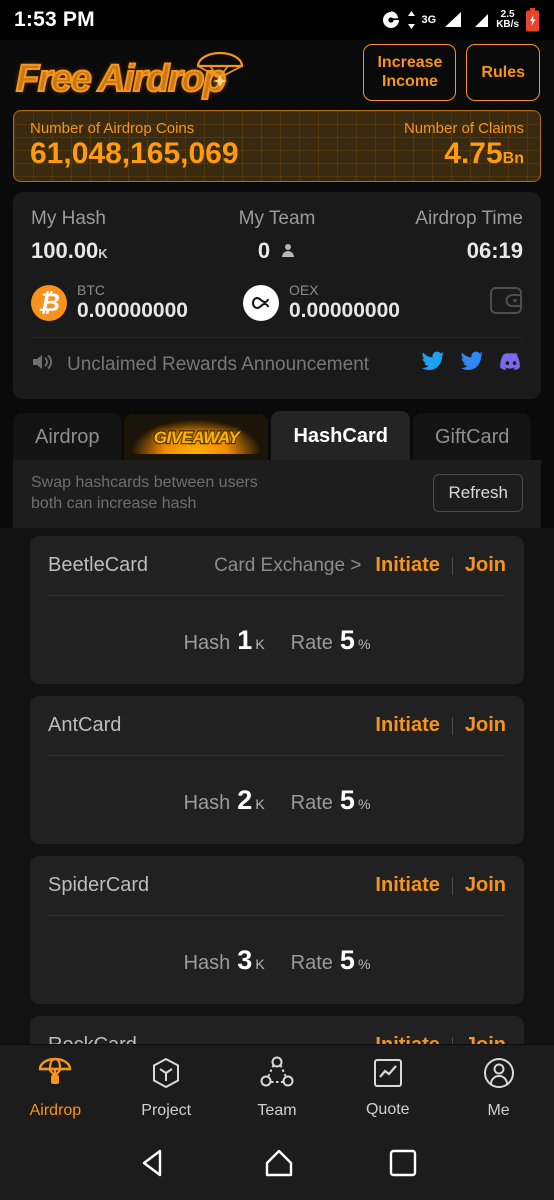 Image resolution: width=554 pixels, height=1200 pixels. What do you see at coordinates (245, 639) in the screenshot?
I see `hash-value: 1` at bounding box center [245, 639].